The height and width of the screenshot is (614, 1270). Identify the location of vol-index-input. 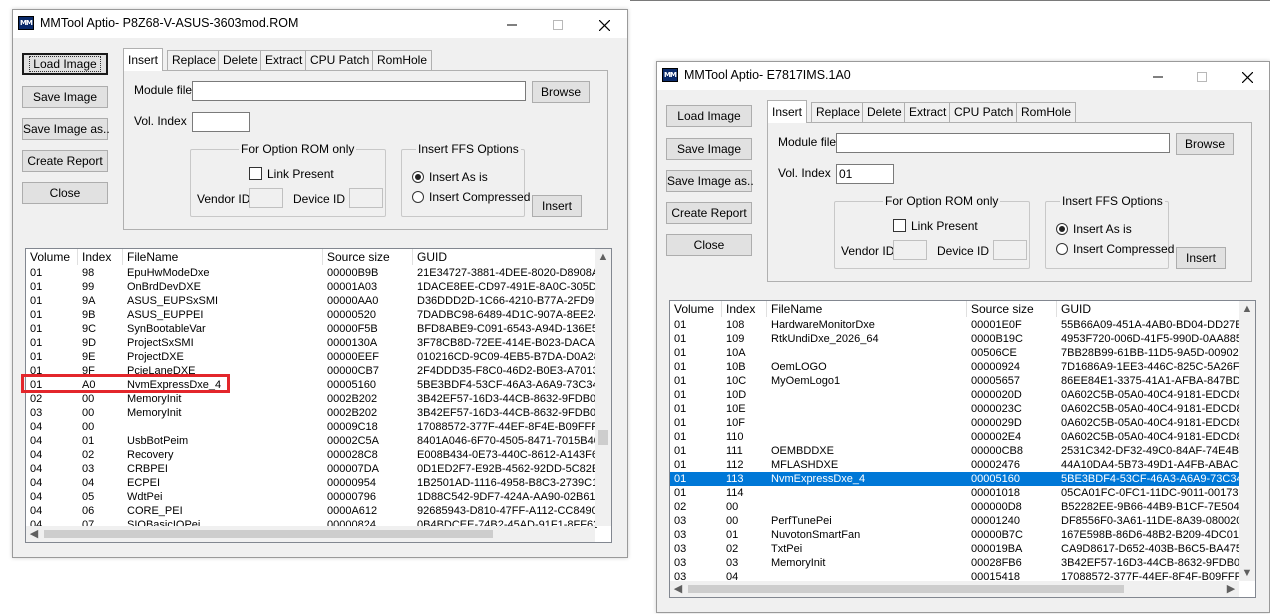
(221, 122).